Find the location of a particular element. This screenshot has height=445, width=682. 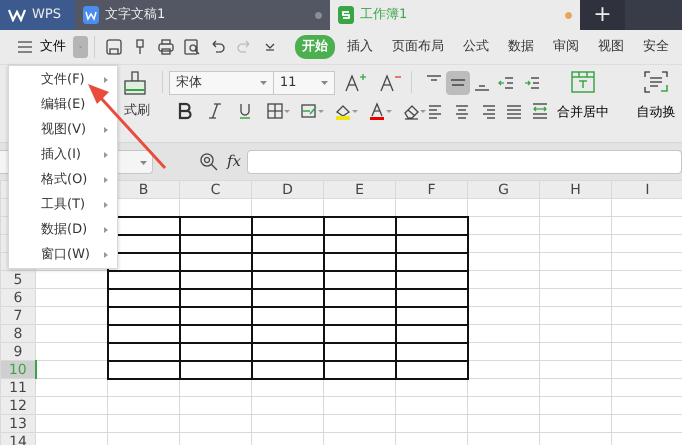

menu-icon is located at coordinates (25, 47).